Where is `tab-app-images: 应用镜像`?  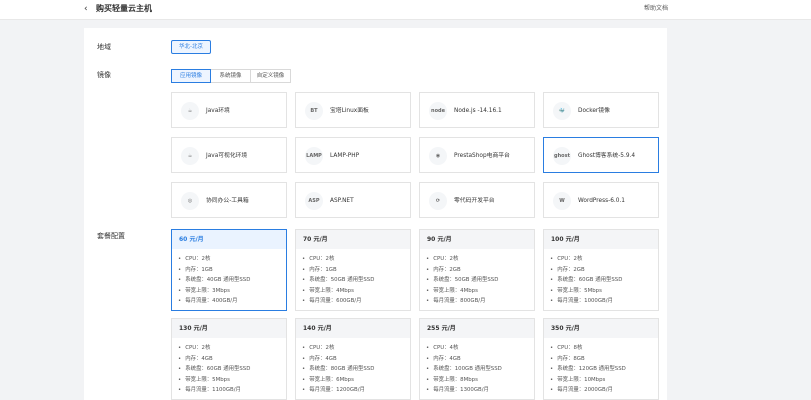 tab-app-images: 应用镜像 is located at coordinates (191, 76).